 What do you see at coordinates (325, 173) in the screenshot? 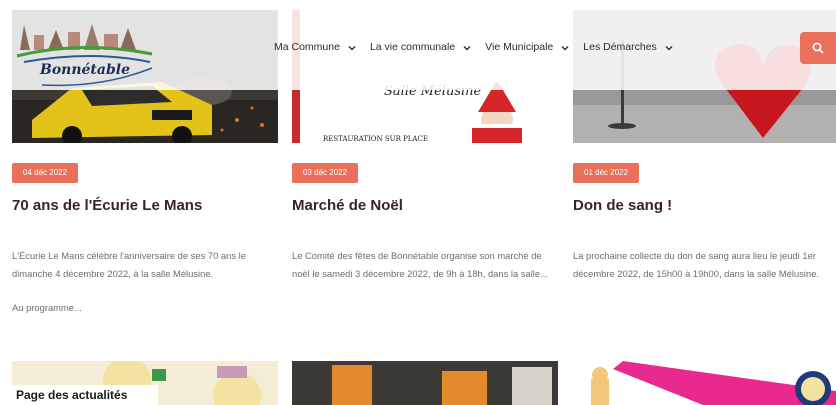
I see `date-badge: 03 déc 2022` at bounding box center [325, 173].